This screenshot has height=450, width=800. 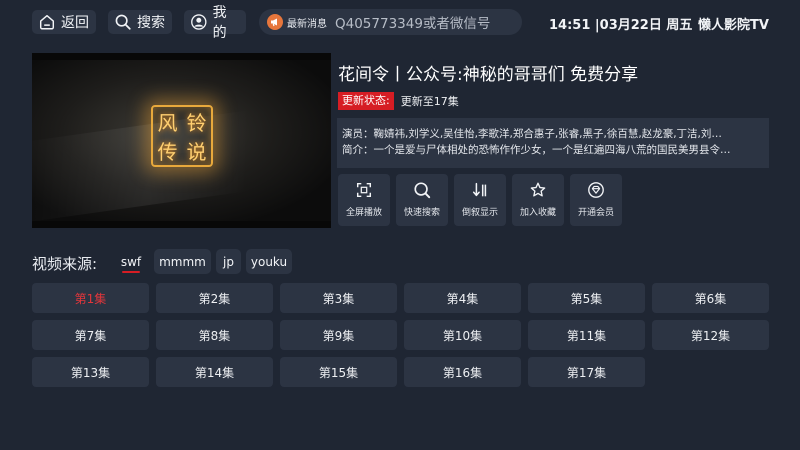 I want to click on source-swf: swf, so click(x=131, y=261).